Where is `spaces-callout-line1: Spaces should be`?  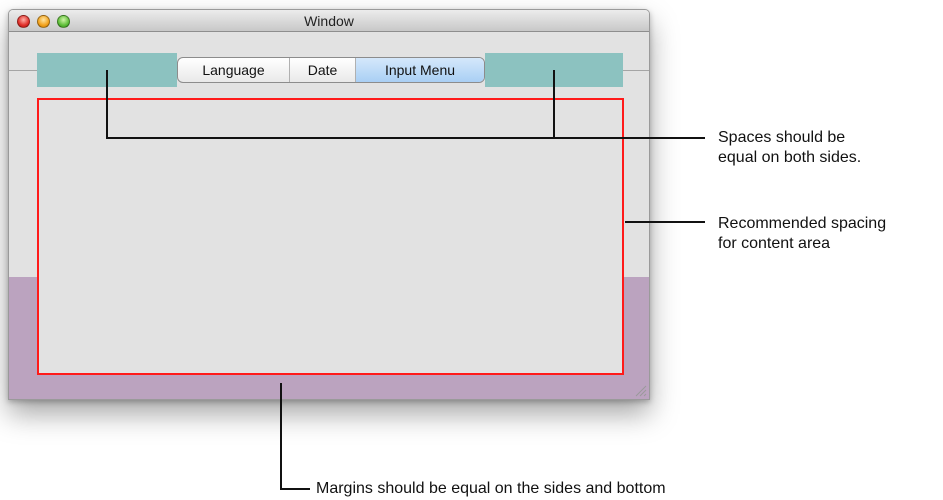 spaces-callout-line1: Spaces should be is located at coordinates (782, 137).